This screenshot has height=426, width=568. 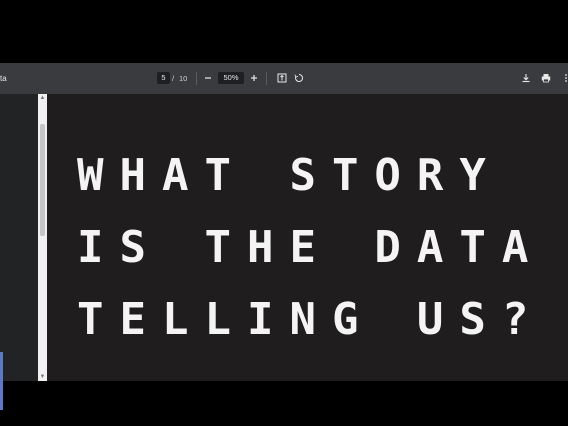 I want to click on zoom-out-icon, so click(x=208, y=78).